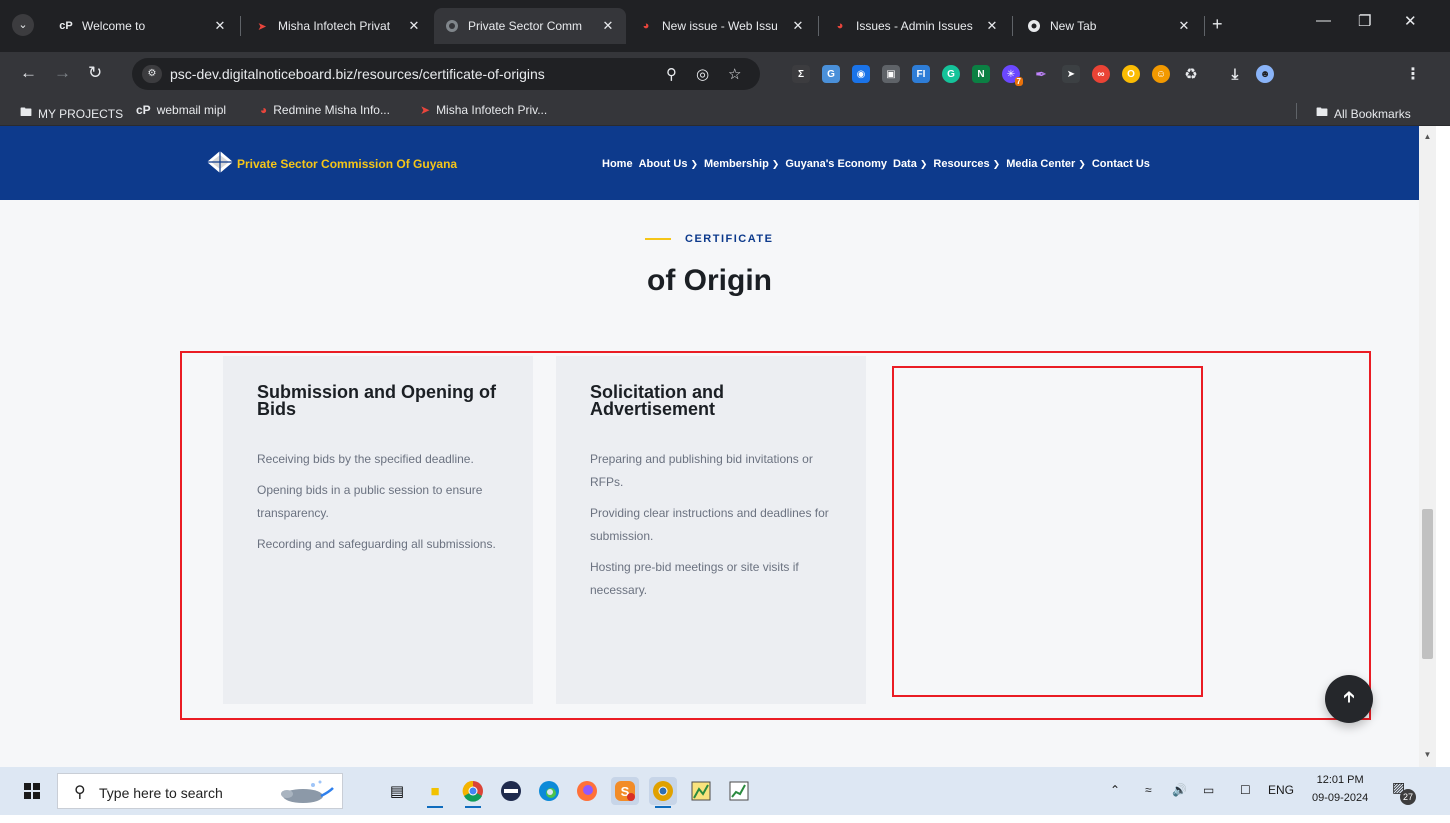 This screenshot has width=1450, height=823. I want to click on nav-label: Membership, so click(736, 164).